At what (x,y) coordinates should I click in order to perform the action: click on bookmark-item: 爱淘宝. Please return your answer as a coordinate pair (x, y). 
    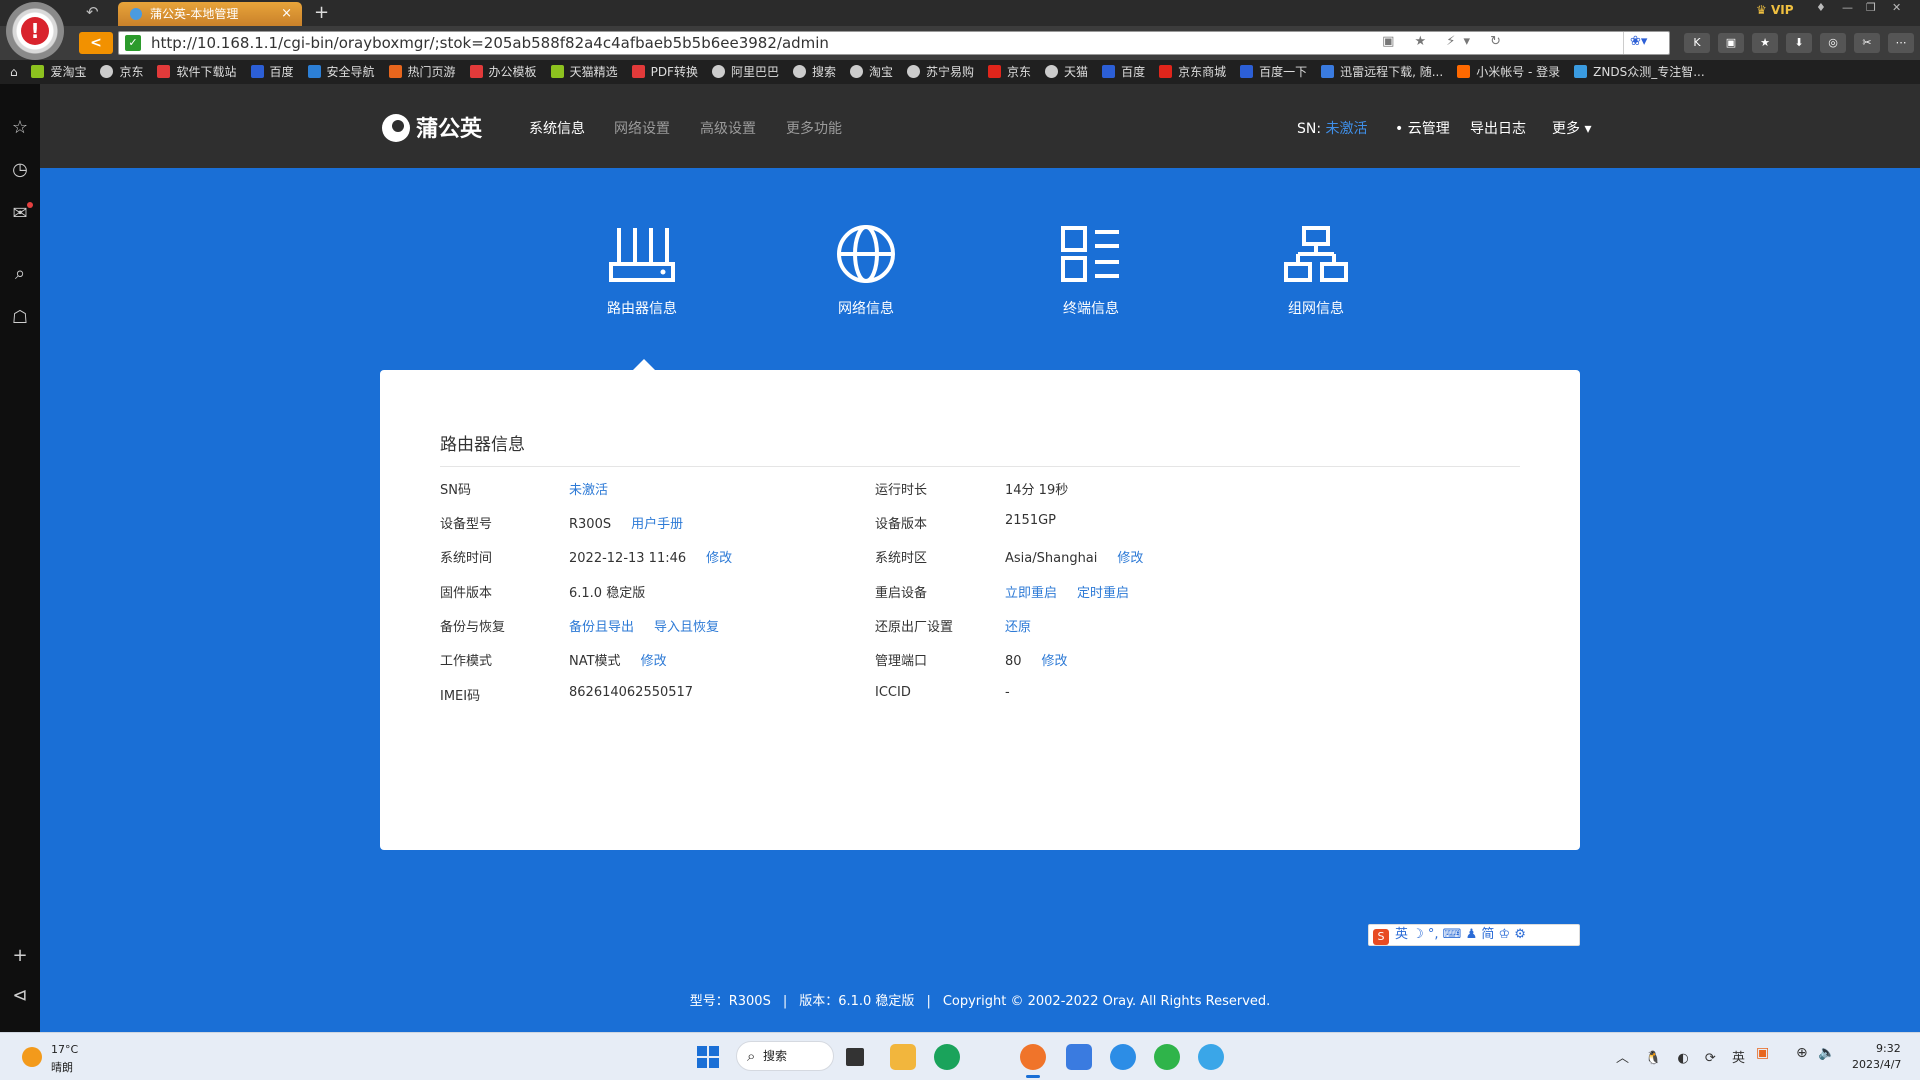
    Looking at the image, I should click on (58, 72).